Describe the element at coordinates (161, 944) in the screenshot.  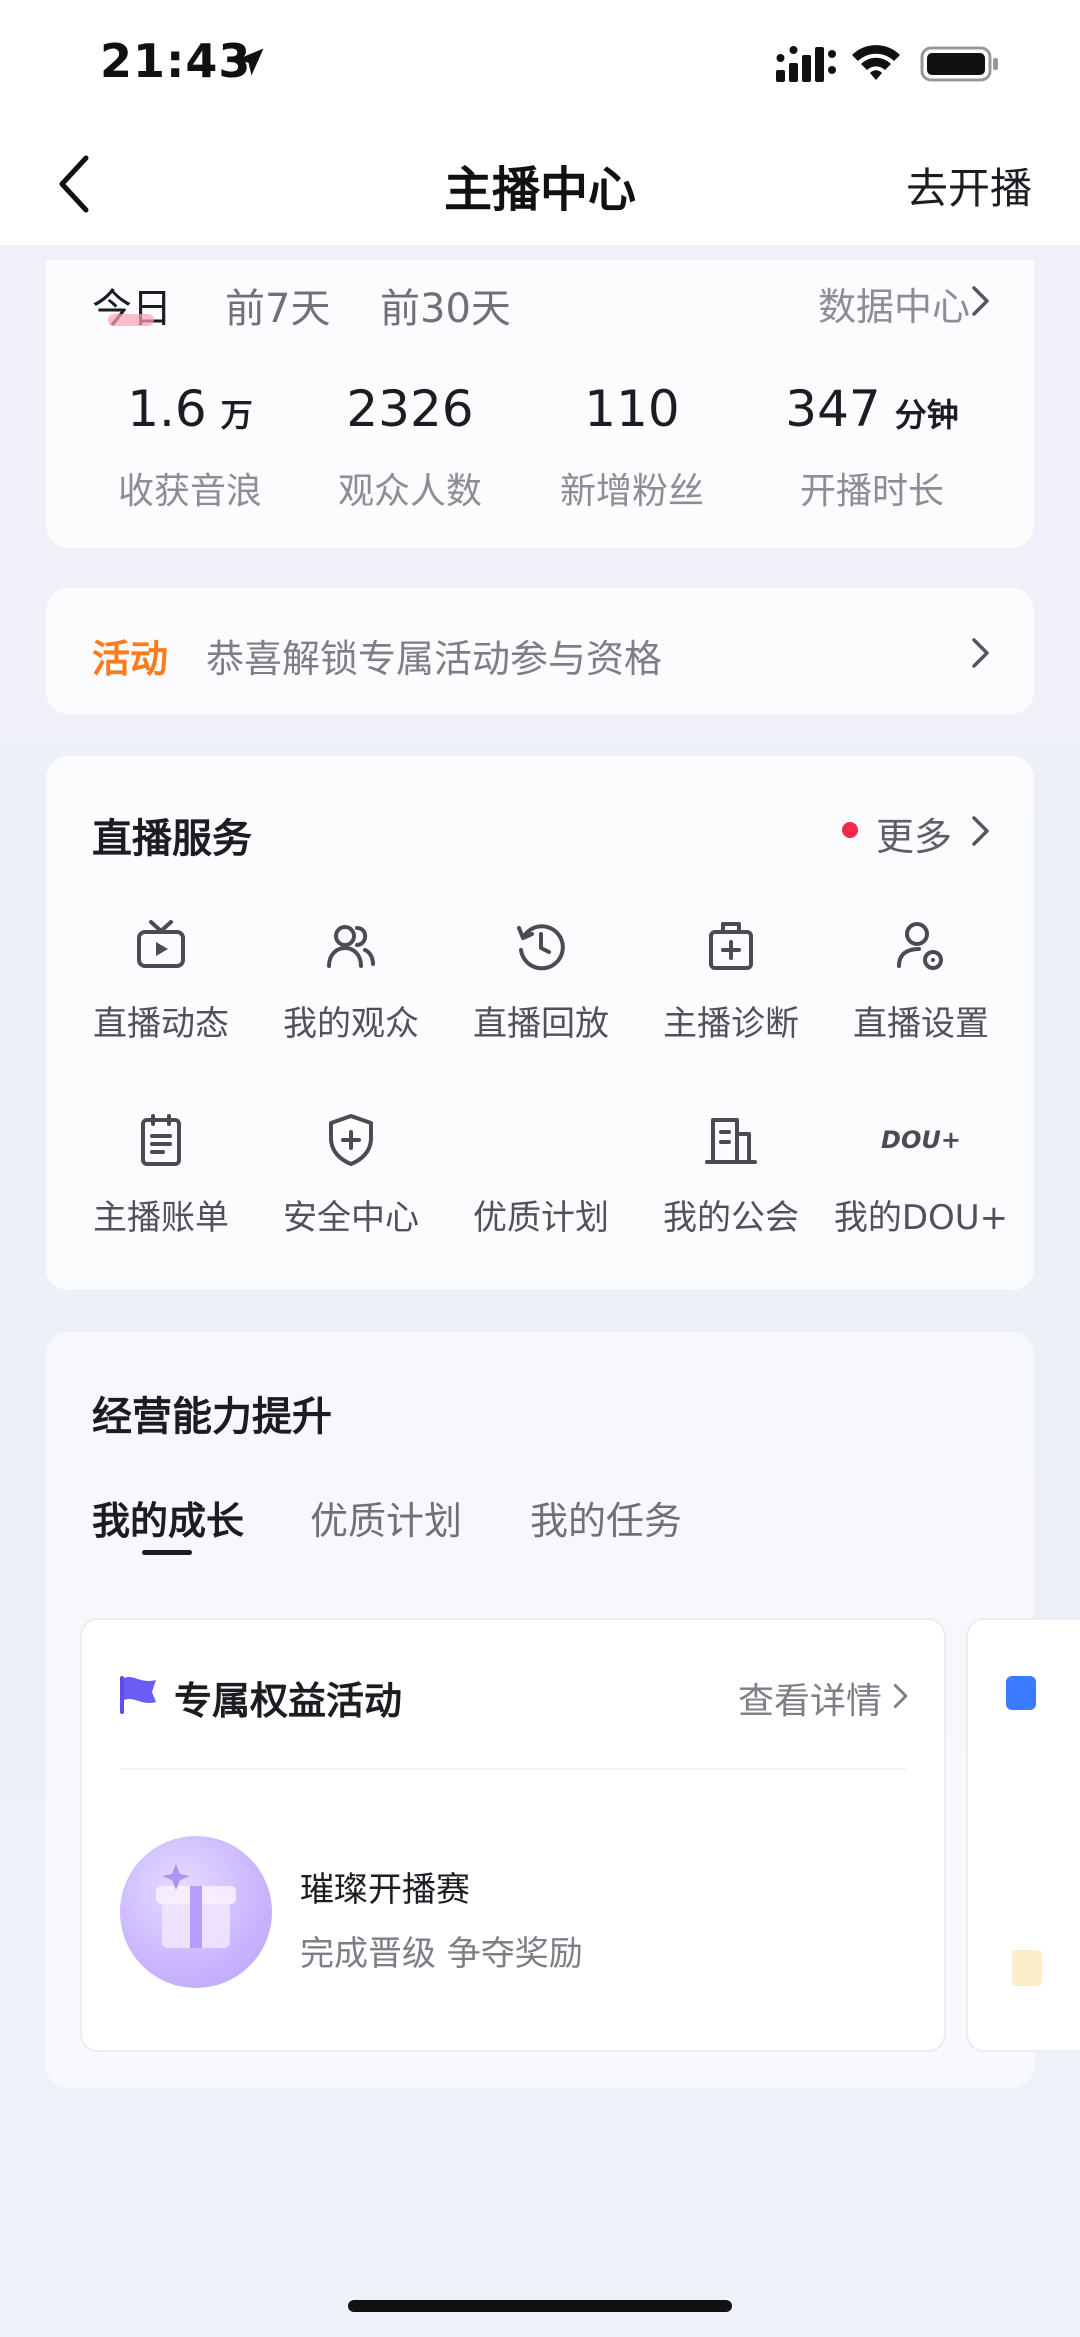
I see `tv-play-icon` at that location.